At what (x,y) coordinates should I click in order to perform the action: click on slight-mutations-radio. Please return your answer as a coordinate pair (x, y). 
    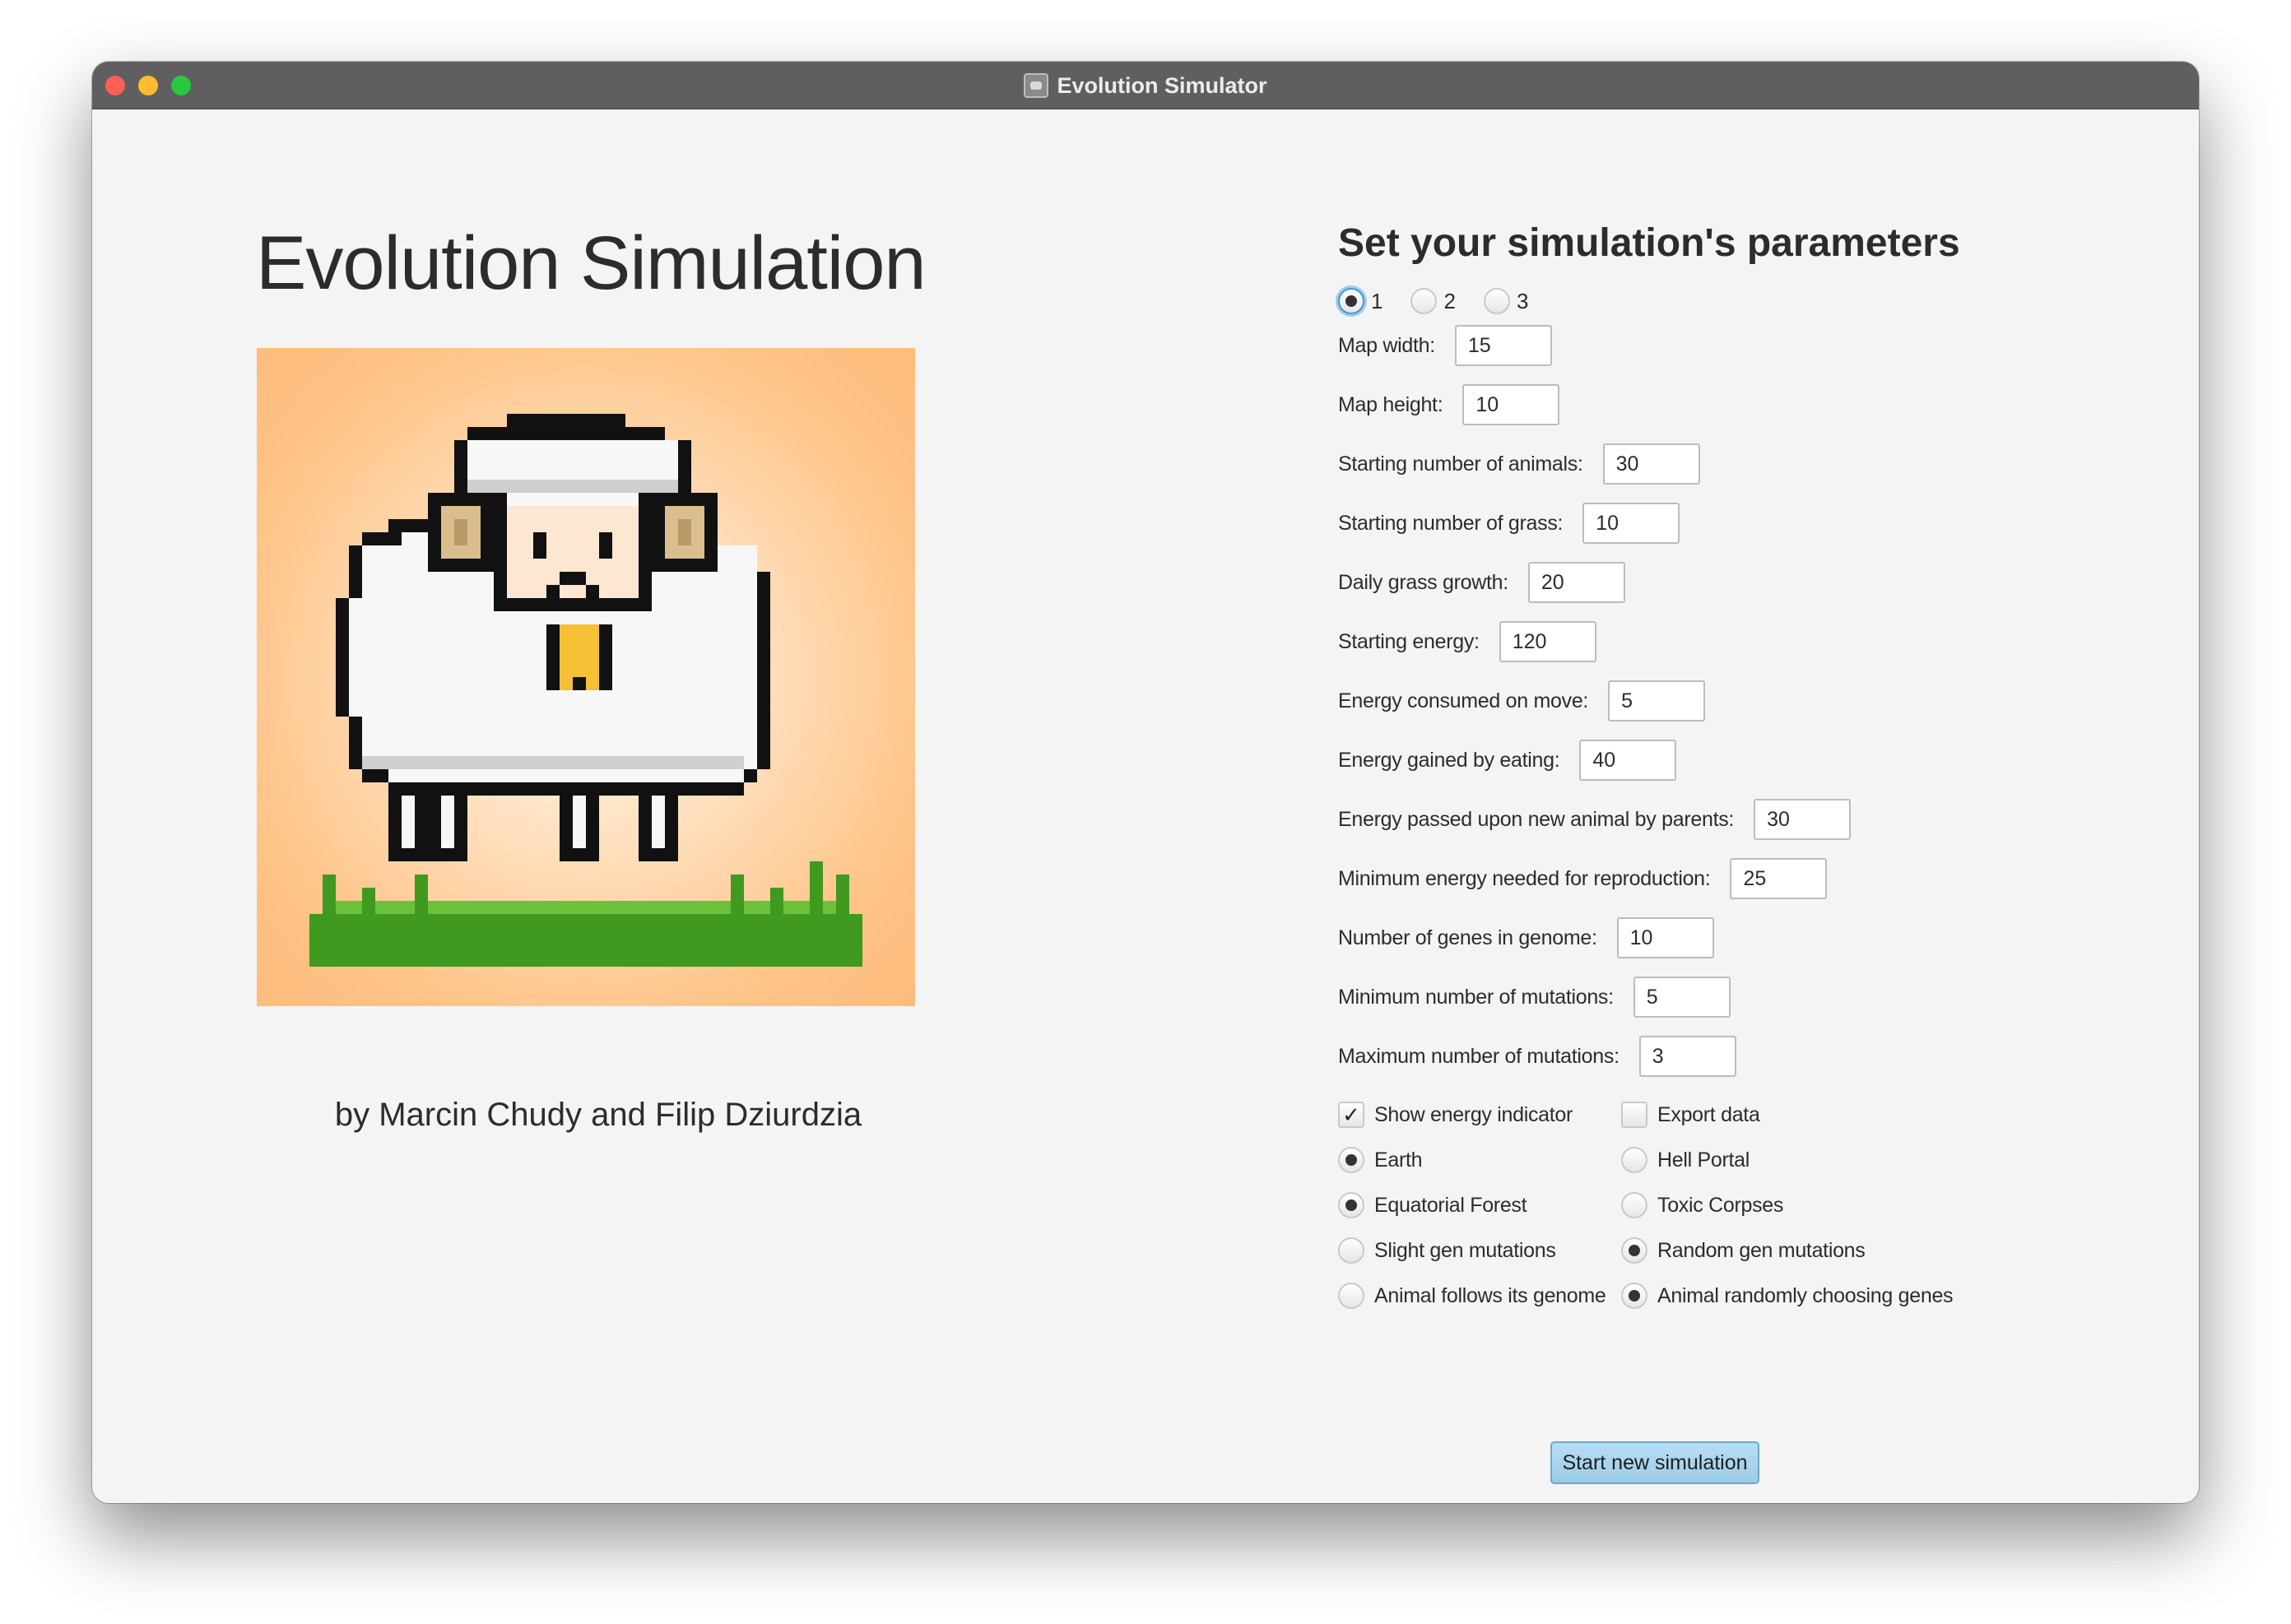
    Looking at the image, I should click on (1351, 1250).